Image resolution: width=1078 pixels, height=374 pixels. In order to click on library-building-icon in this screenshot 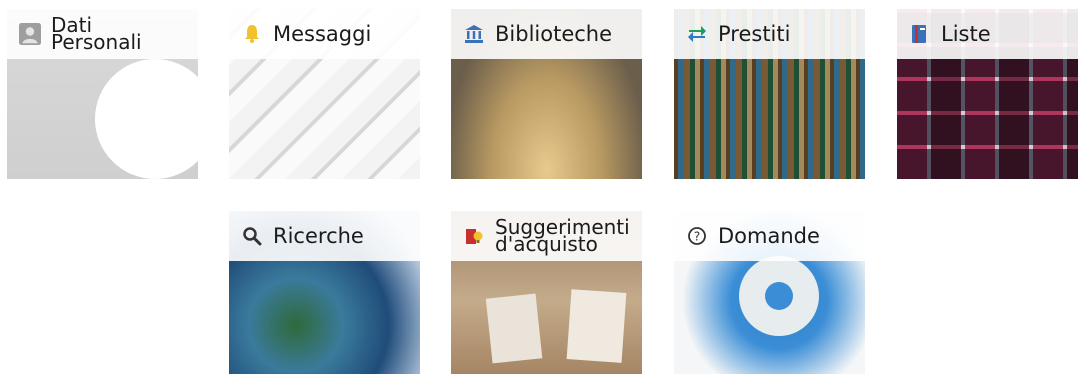, I will do `click(474, 34)`.